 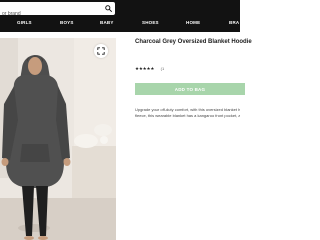 I want to click on expand-icon, so click(x=101, y=51).